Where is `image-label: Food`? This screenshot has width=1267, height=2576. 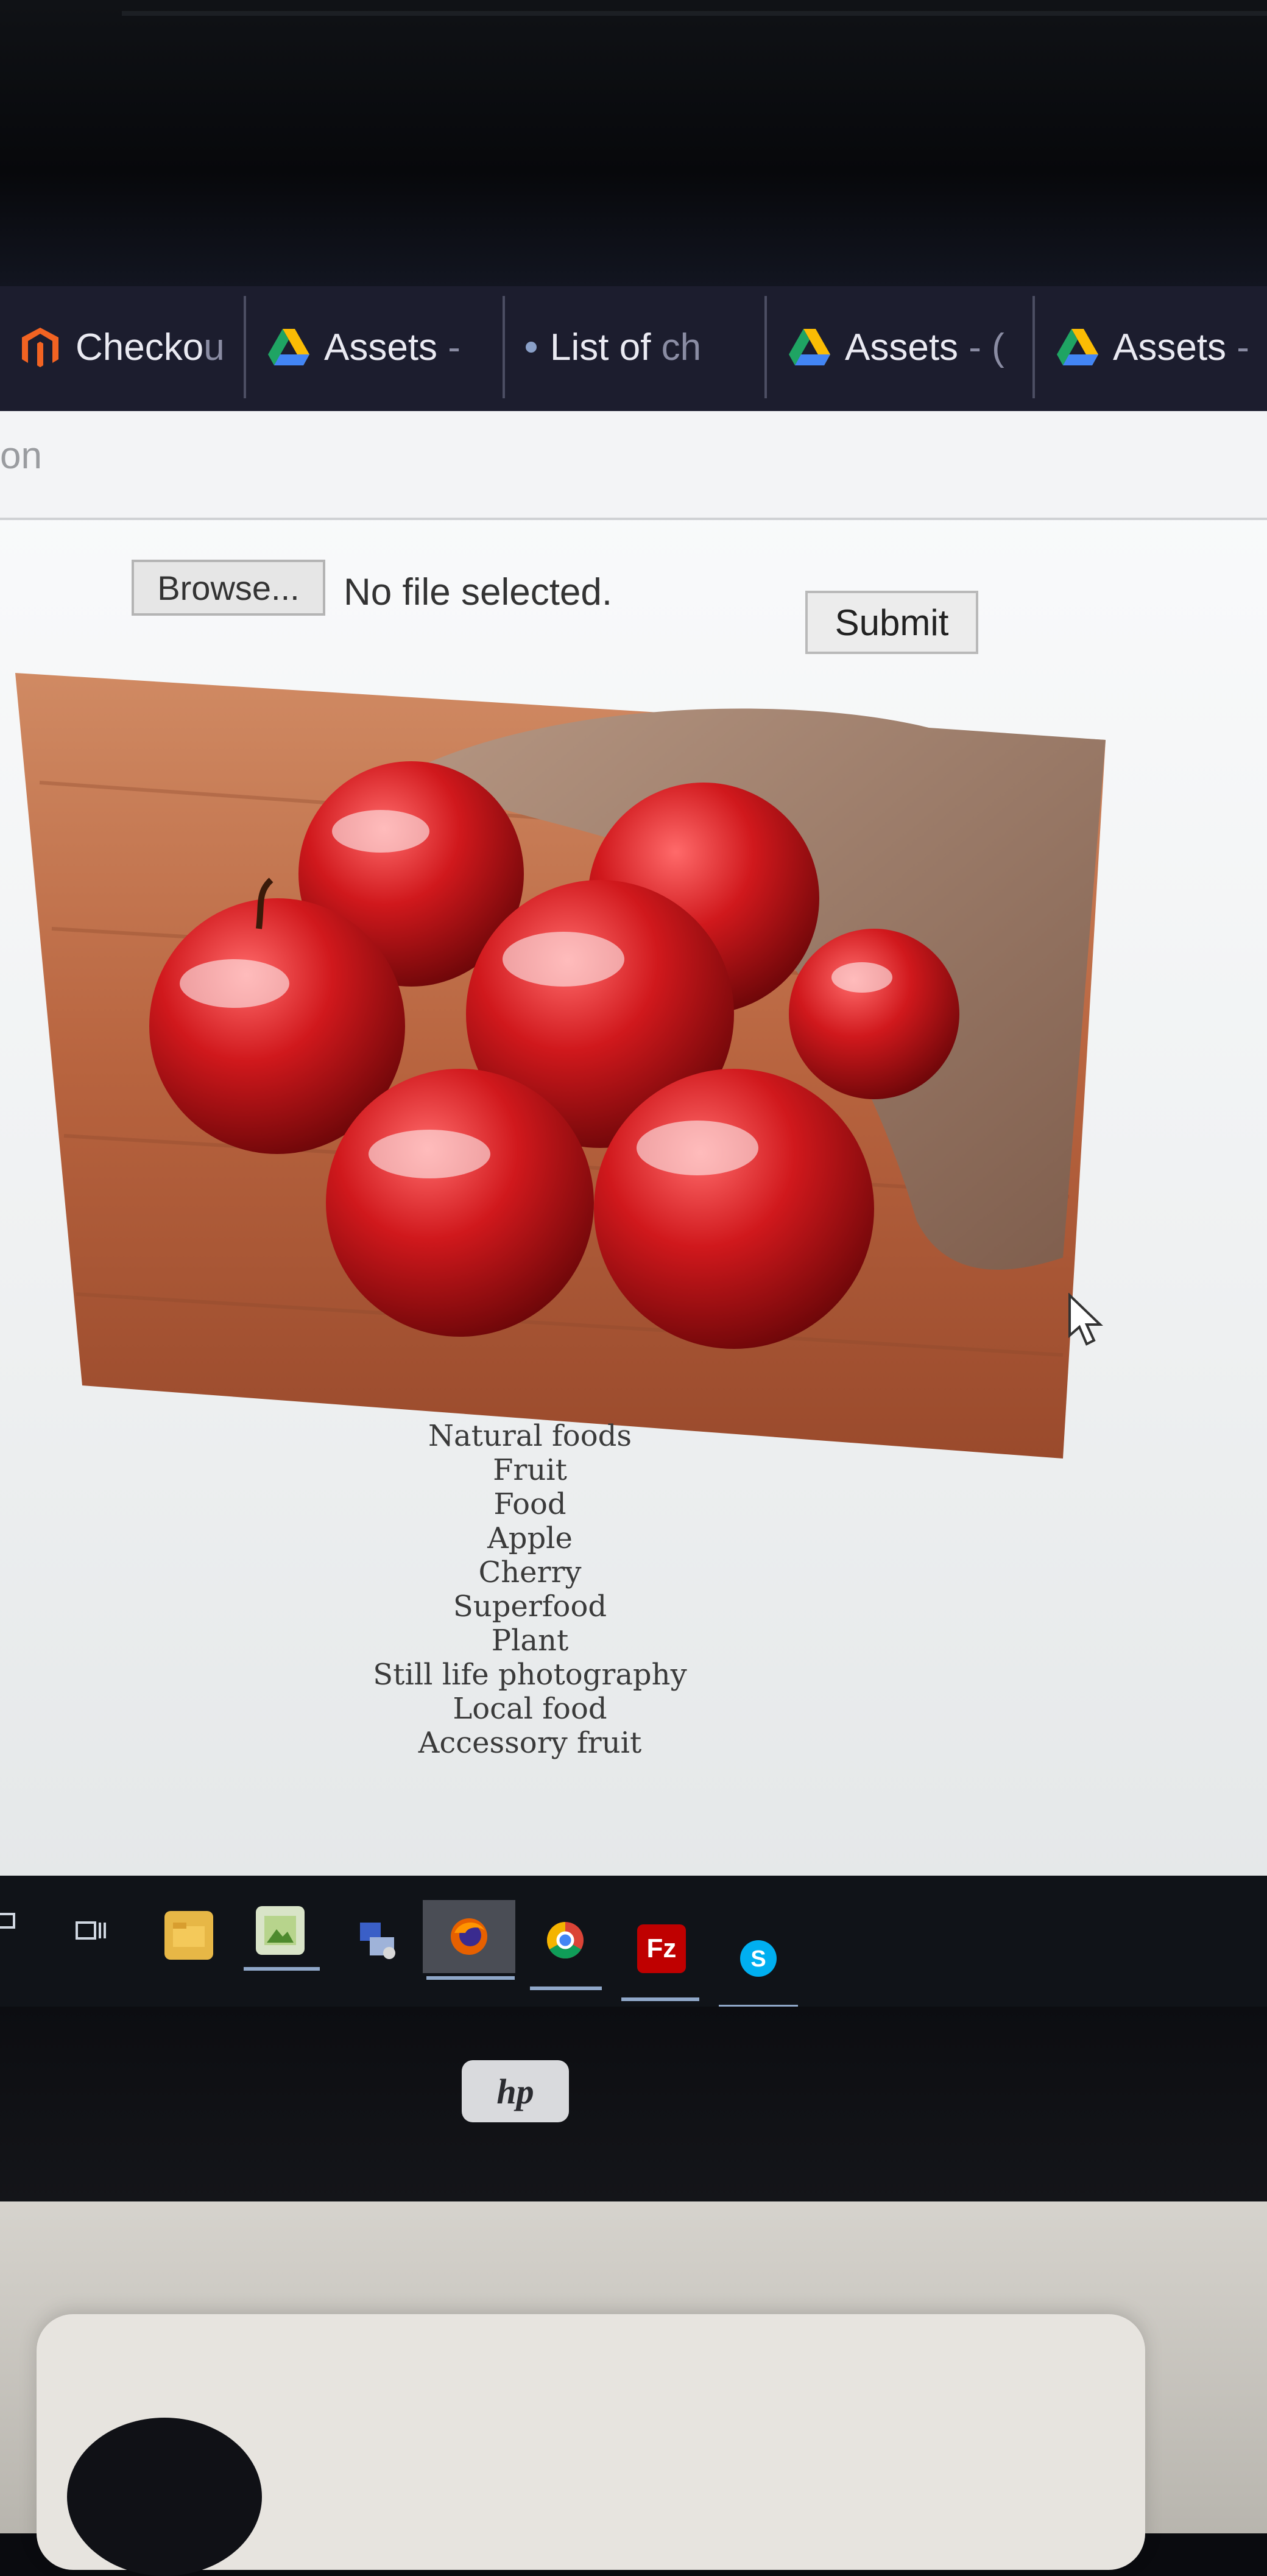 image-label: Food is located at coordinates (529, 1504).